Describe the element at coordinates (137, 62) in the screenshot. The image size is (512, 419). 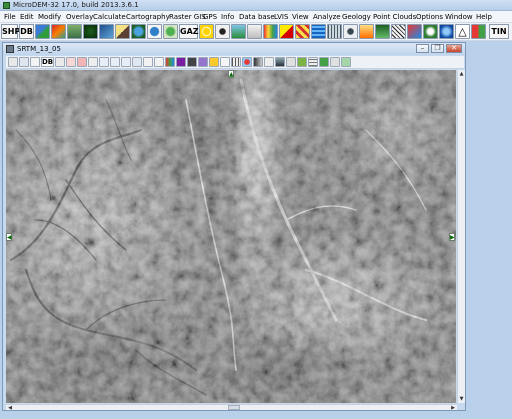
I see `refresh-icon` at that location.